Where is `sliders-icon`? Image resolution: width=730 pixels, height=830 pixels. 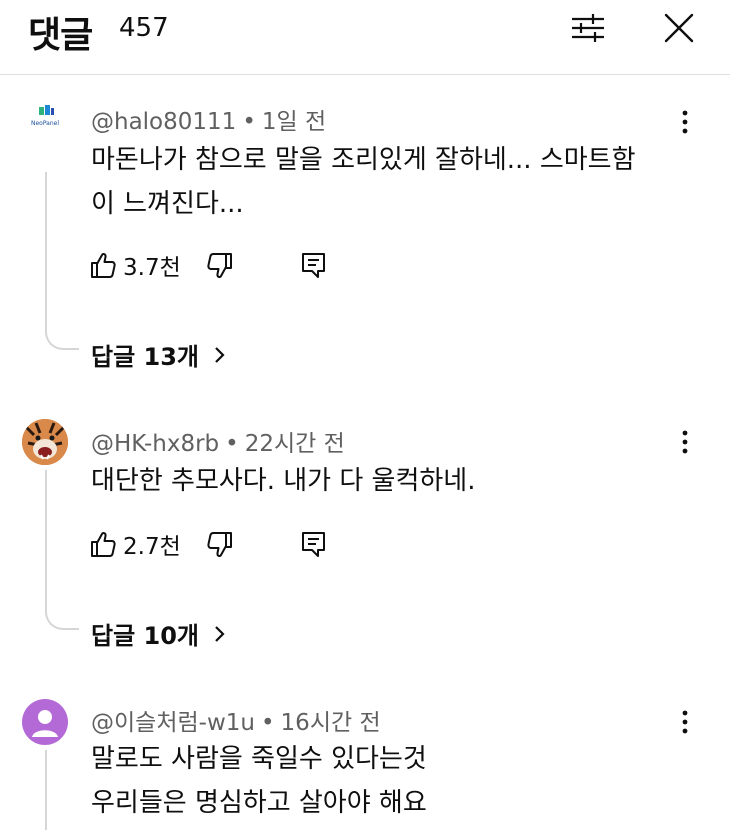 sliders-icon is located at coordinates (588, 28).